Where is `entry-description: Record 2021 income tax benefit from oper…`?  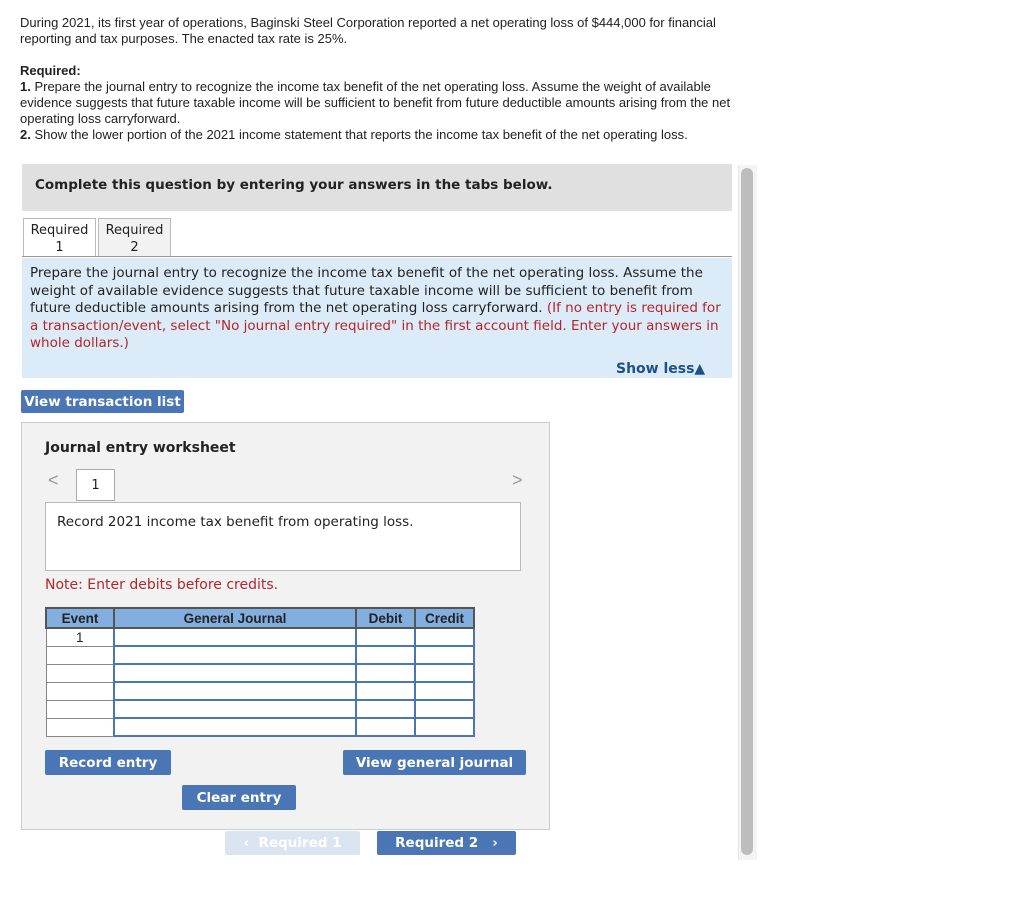
entry-description: Record 2021 income tax benefit from oper… is located at coordinates (283, 536).